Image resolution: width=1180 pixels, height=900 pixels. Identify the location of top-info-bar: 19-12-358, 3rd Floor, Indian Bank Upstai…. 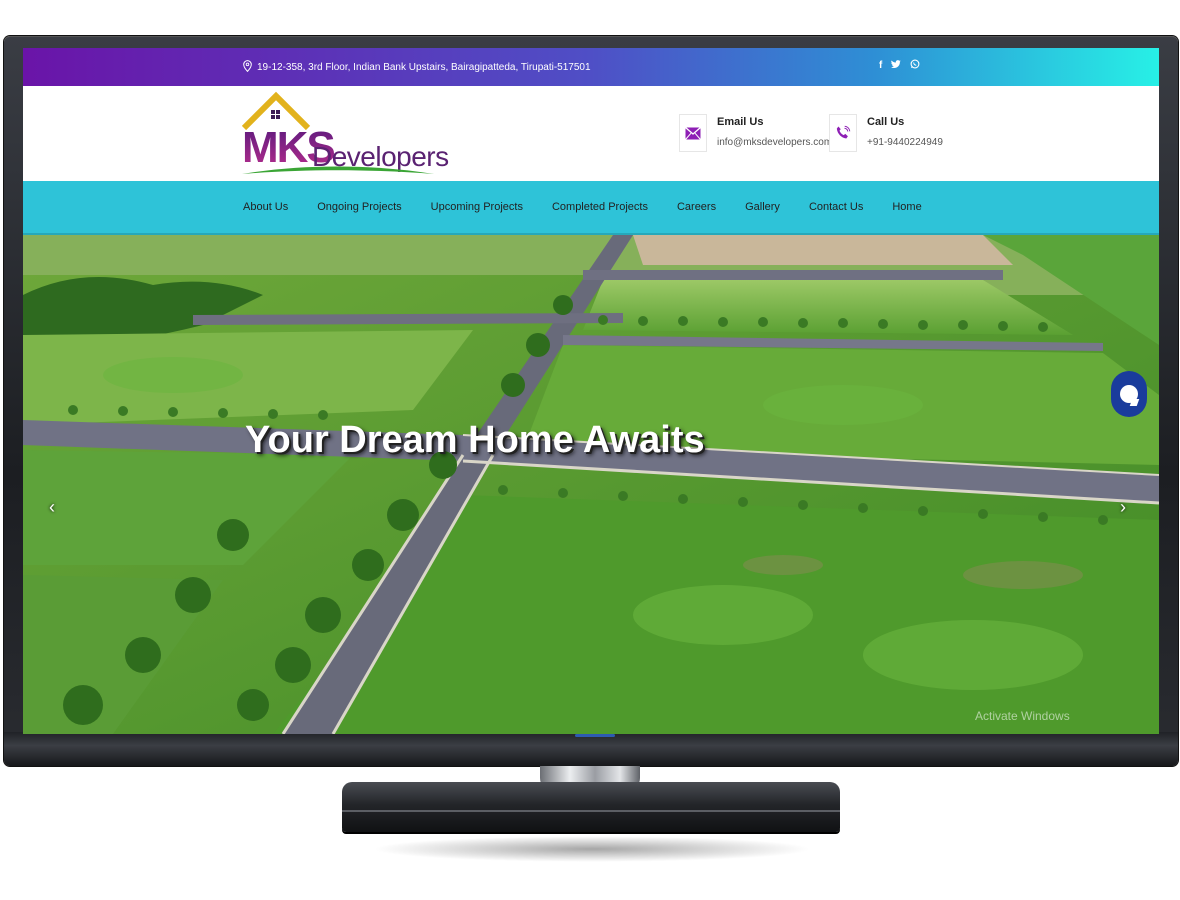
(591, 67).